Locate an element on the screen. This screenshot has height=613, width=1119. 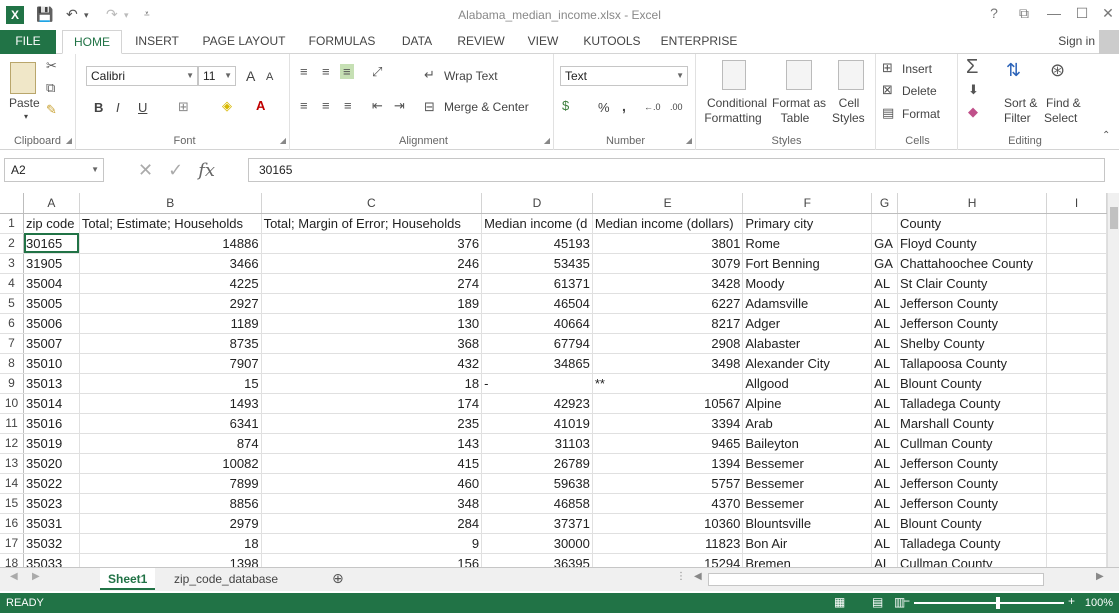
font-name-dropdown: Calibri ▼ is located at coordinates (142, 76).